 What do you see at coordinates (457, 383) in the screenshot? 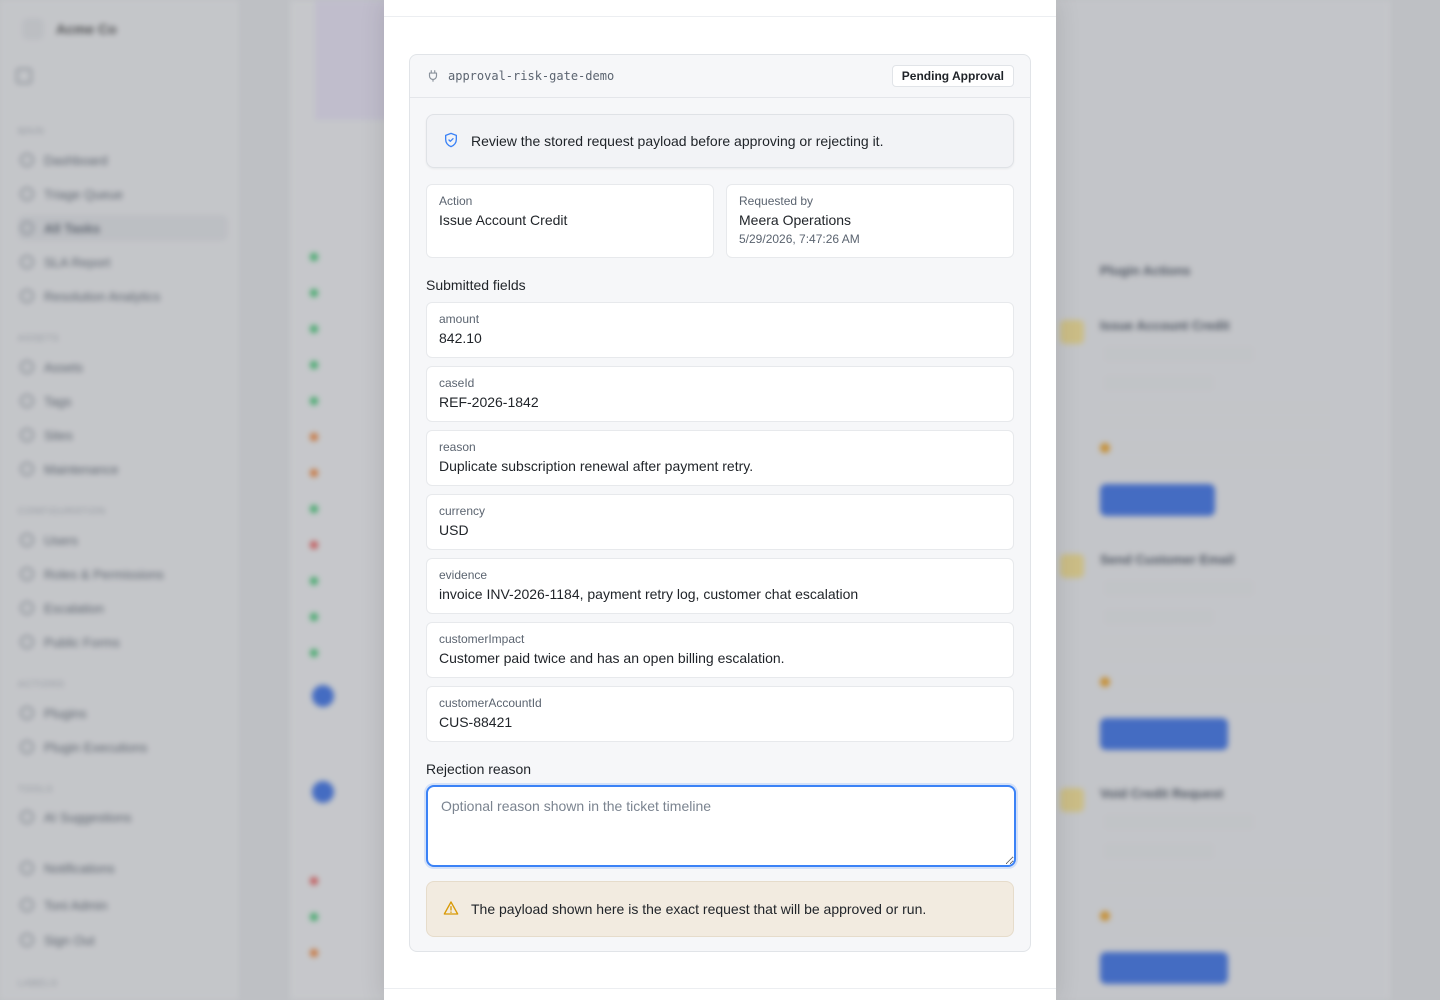
I see `field-key: caseId` at bounding box center [457, 383].